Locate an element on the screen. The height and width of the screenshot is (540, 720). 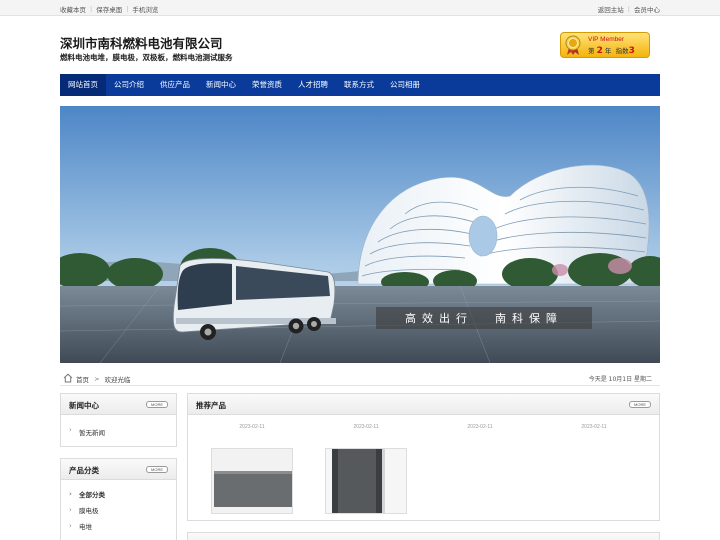
medal-icon is located at coordinates (573, 45).